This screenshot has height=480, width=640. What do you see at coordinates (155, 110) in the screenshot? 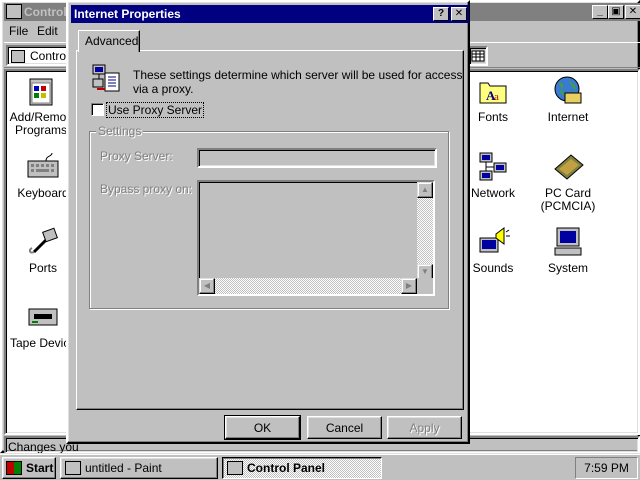
I see `use-proxy-label: Use Proxy Server` at bounding box center [155, 110].